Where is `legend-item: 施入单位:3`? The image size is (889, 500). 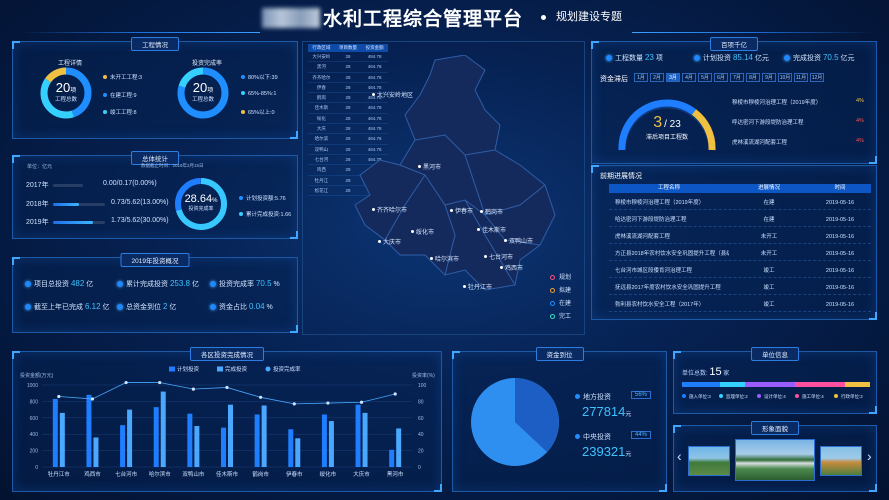 legend-item: 施入单位:3 is located at coordinates (696, 397).